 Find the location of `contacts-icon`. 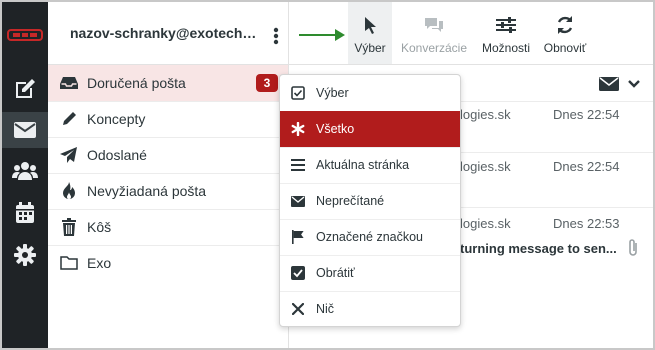

contacts-icon is located at coordinates (25, 171).